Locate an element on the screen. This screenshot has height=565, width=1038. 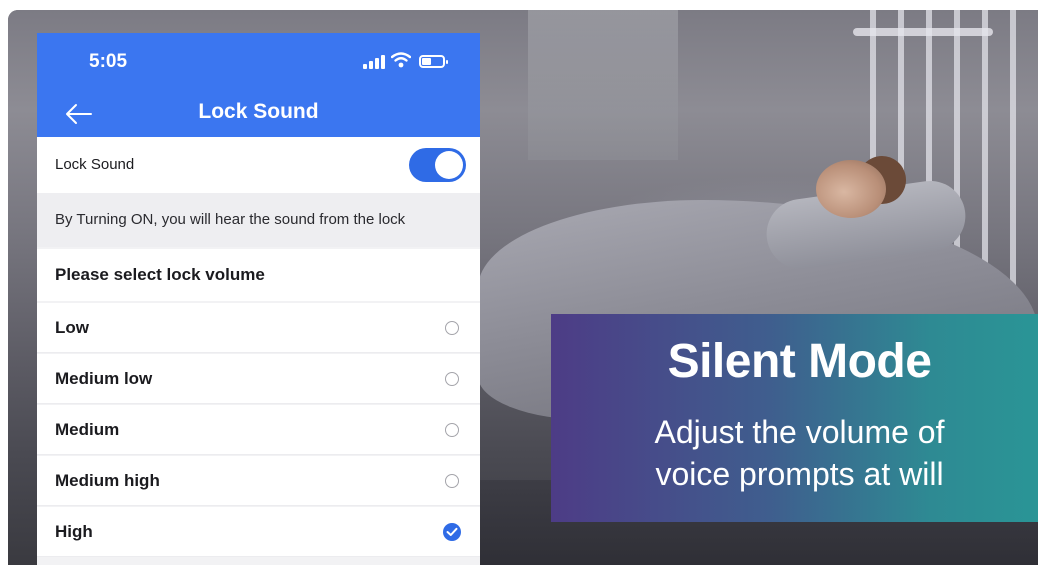
lock-sound-label: Lock Sound is located at coordinates (95, 164).